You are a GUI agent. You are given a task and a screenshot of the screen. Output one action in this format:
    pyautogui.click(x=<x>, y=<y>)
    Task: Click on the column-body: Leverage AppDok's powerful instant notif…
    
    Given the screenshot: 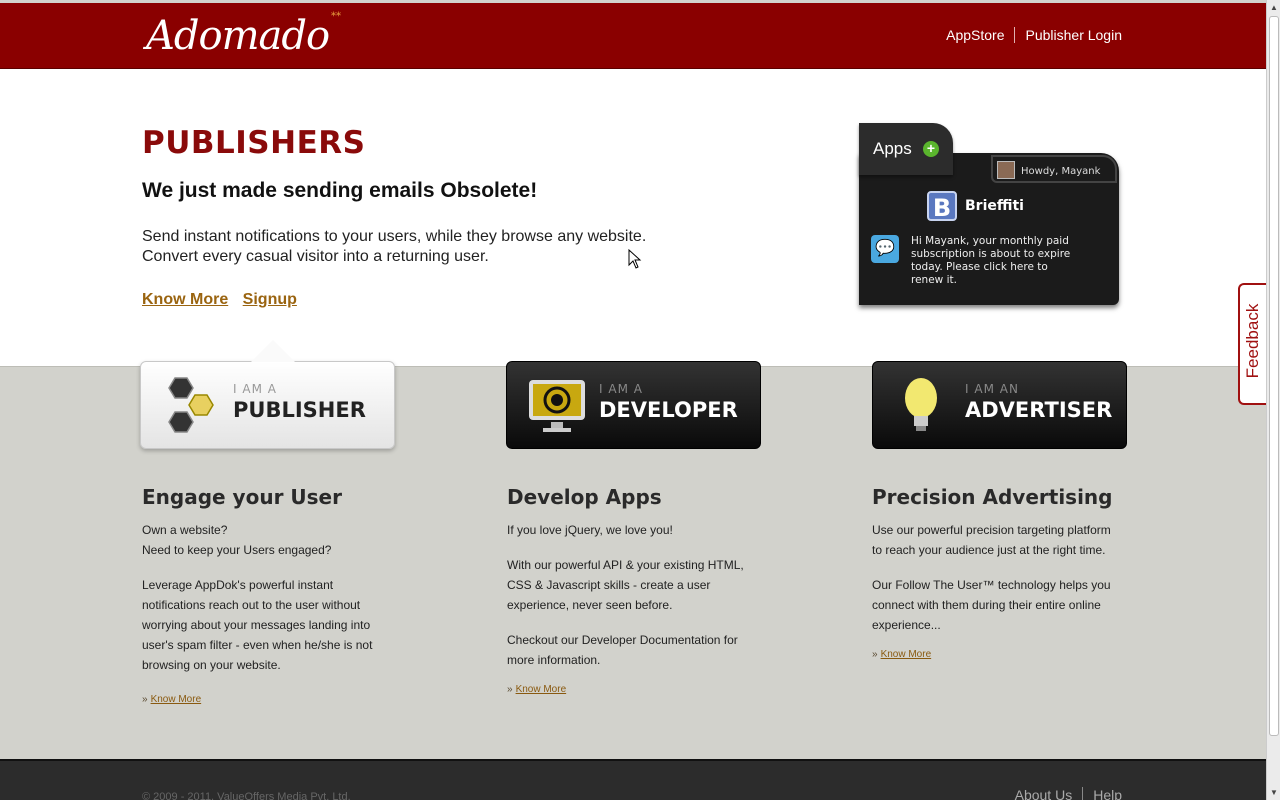 What is the action you would take?
    pyautogui.click(x=257, y=625)
    